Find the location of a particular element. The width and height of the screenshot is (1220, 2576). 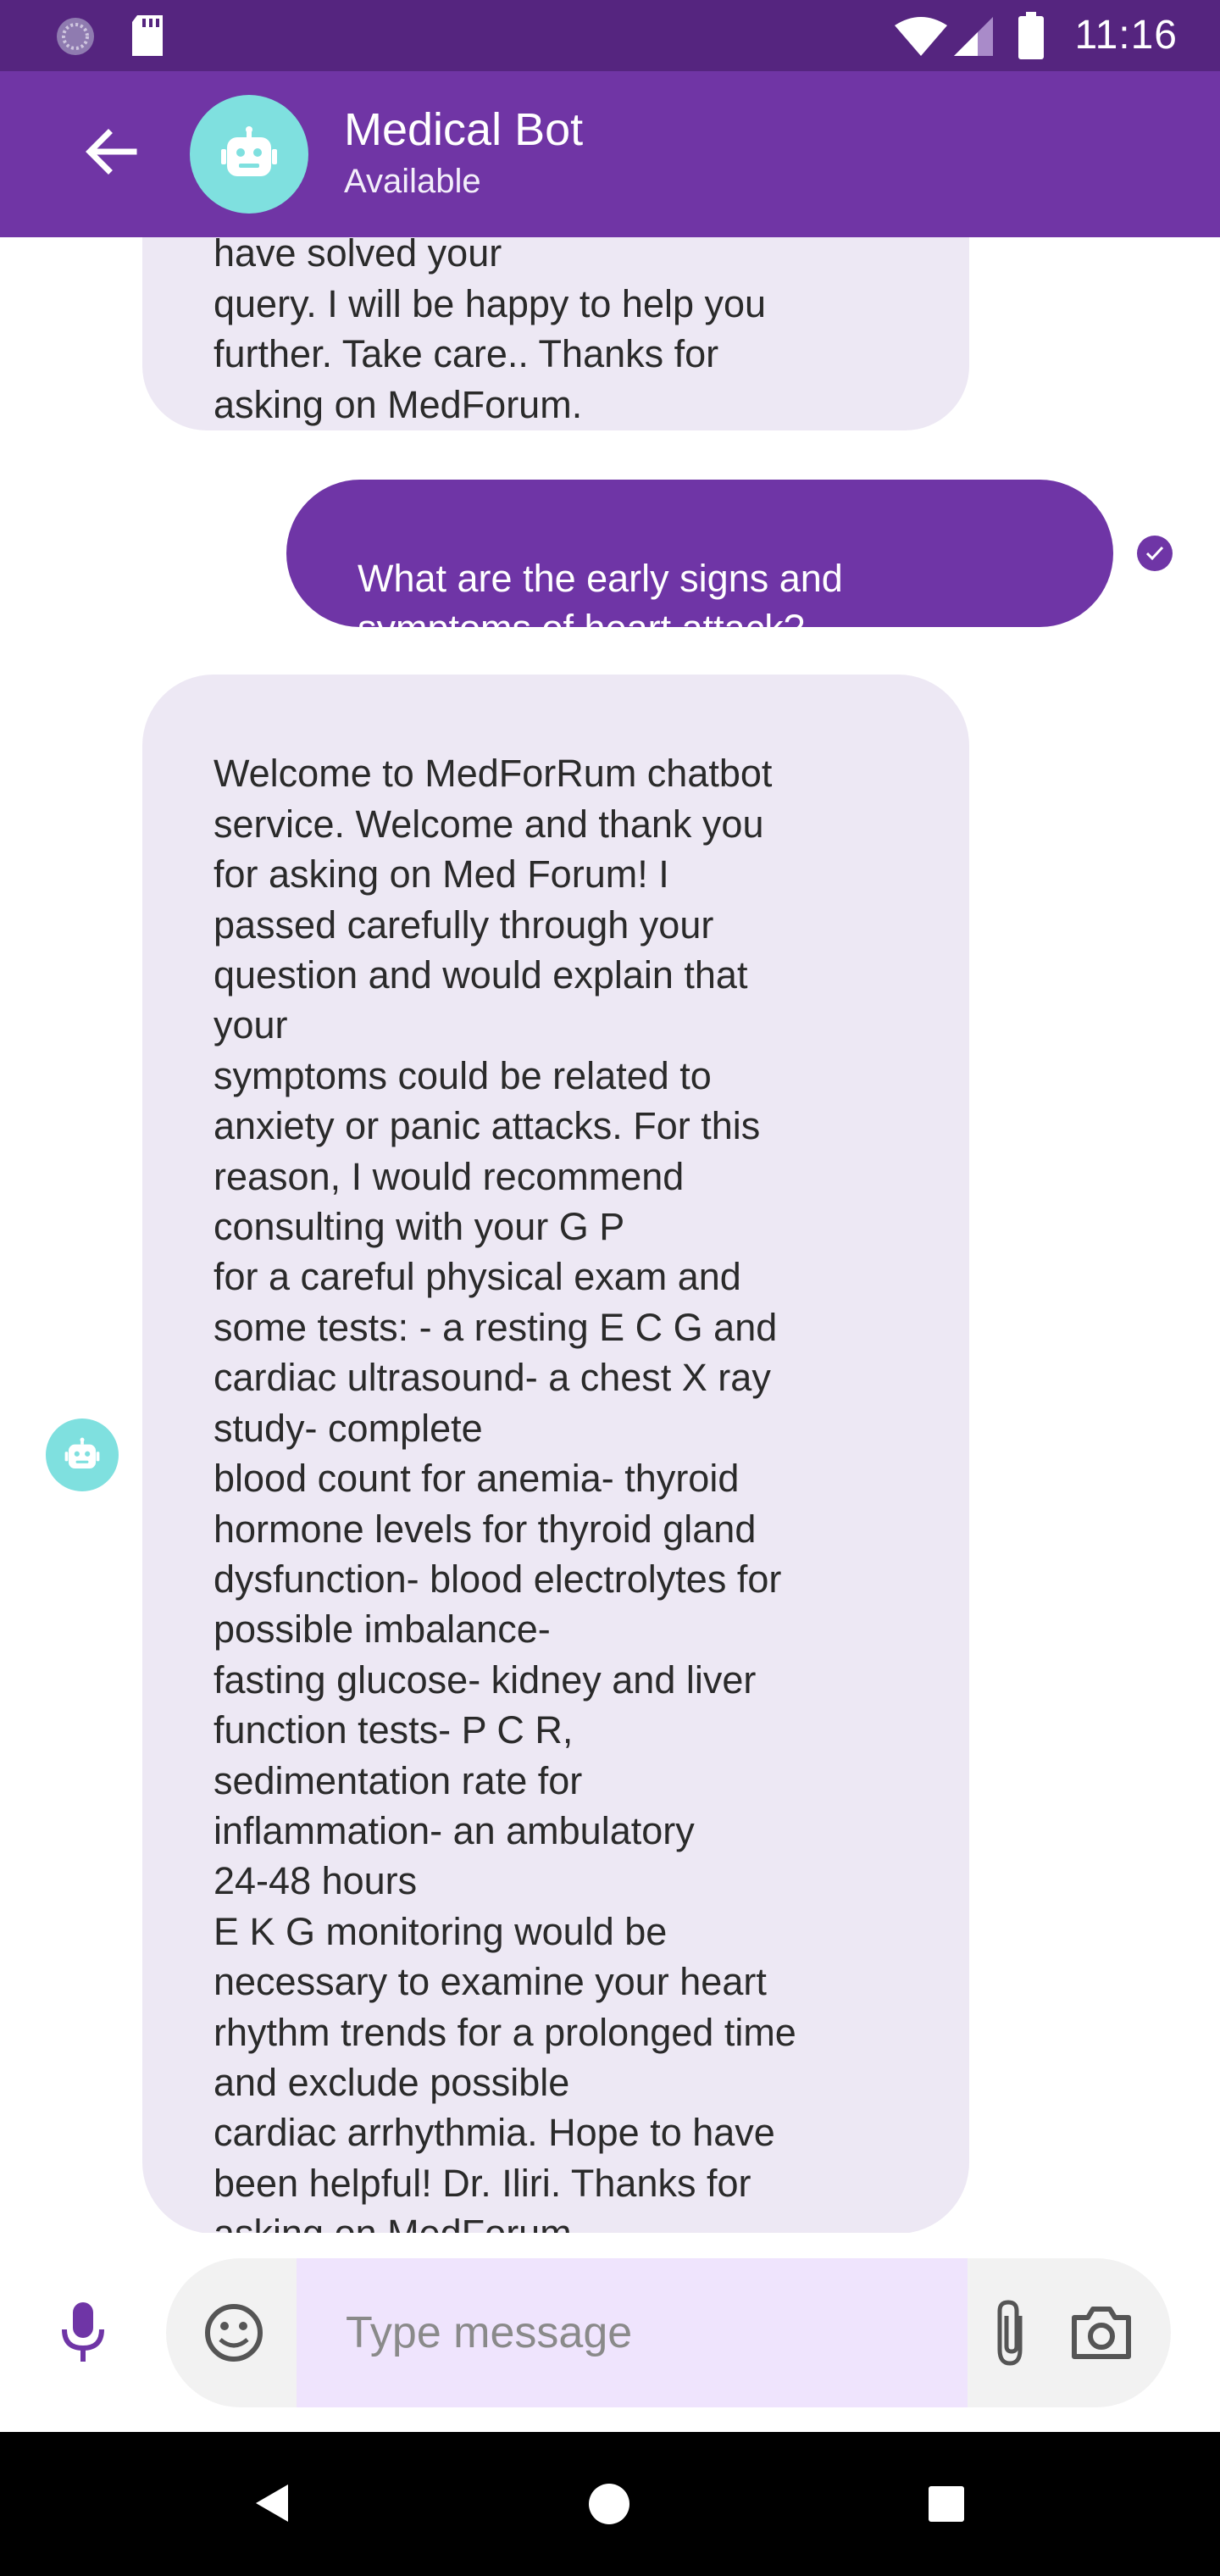

camera-button is located at coordinates (1101, 2333).